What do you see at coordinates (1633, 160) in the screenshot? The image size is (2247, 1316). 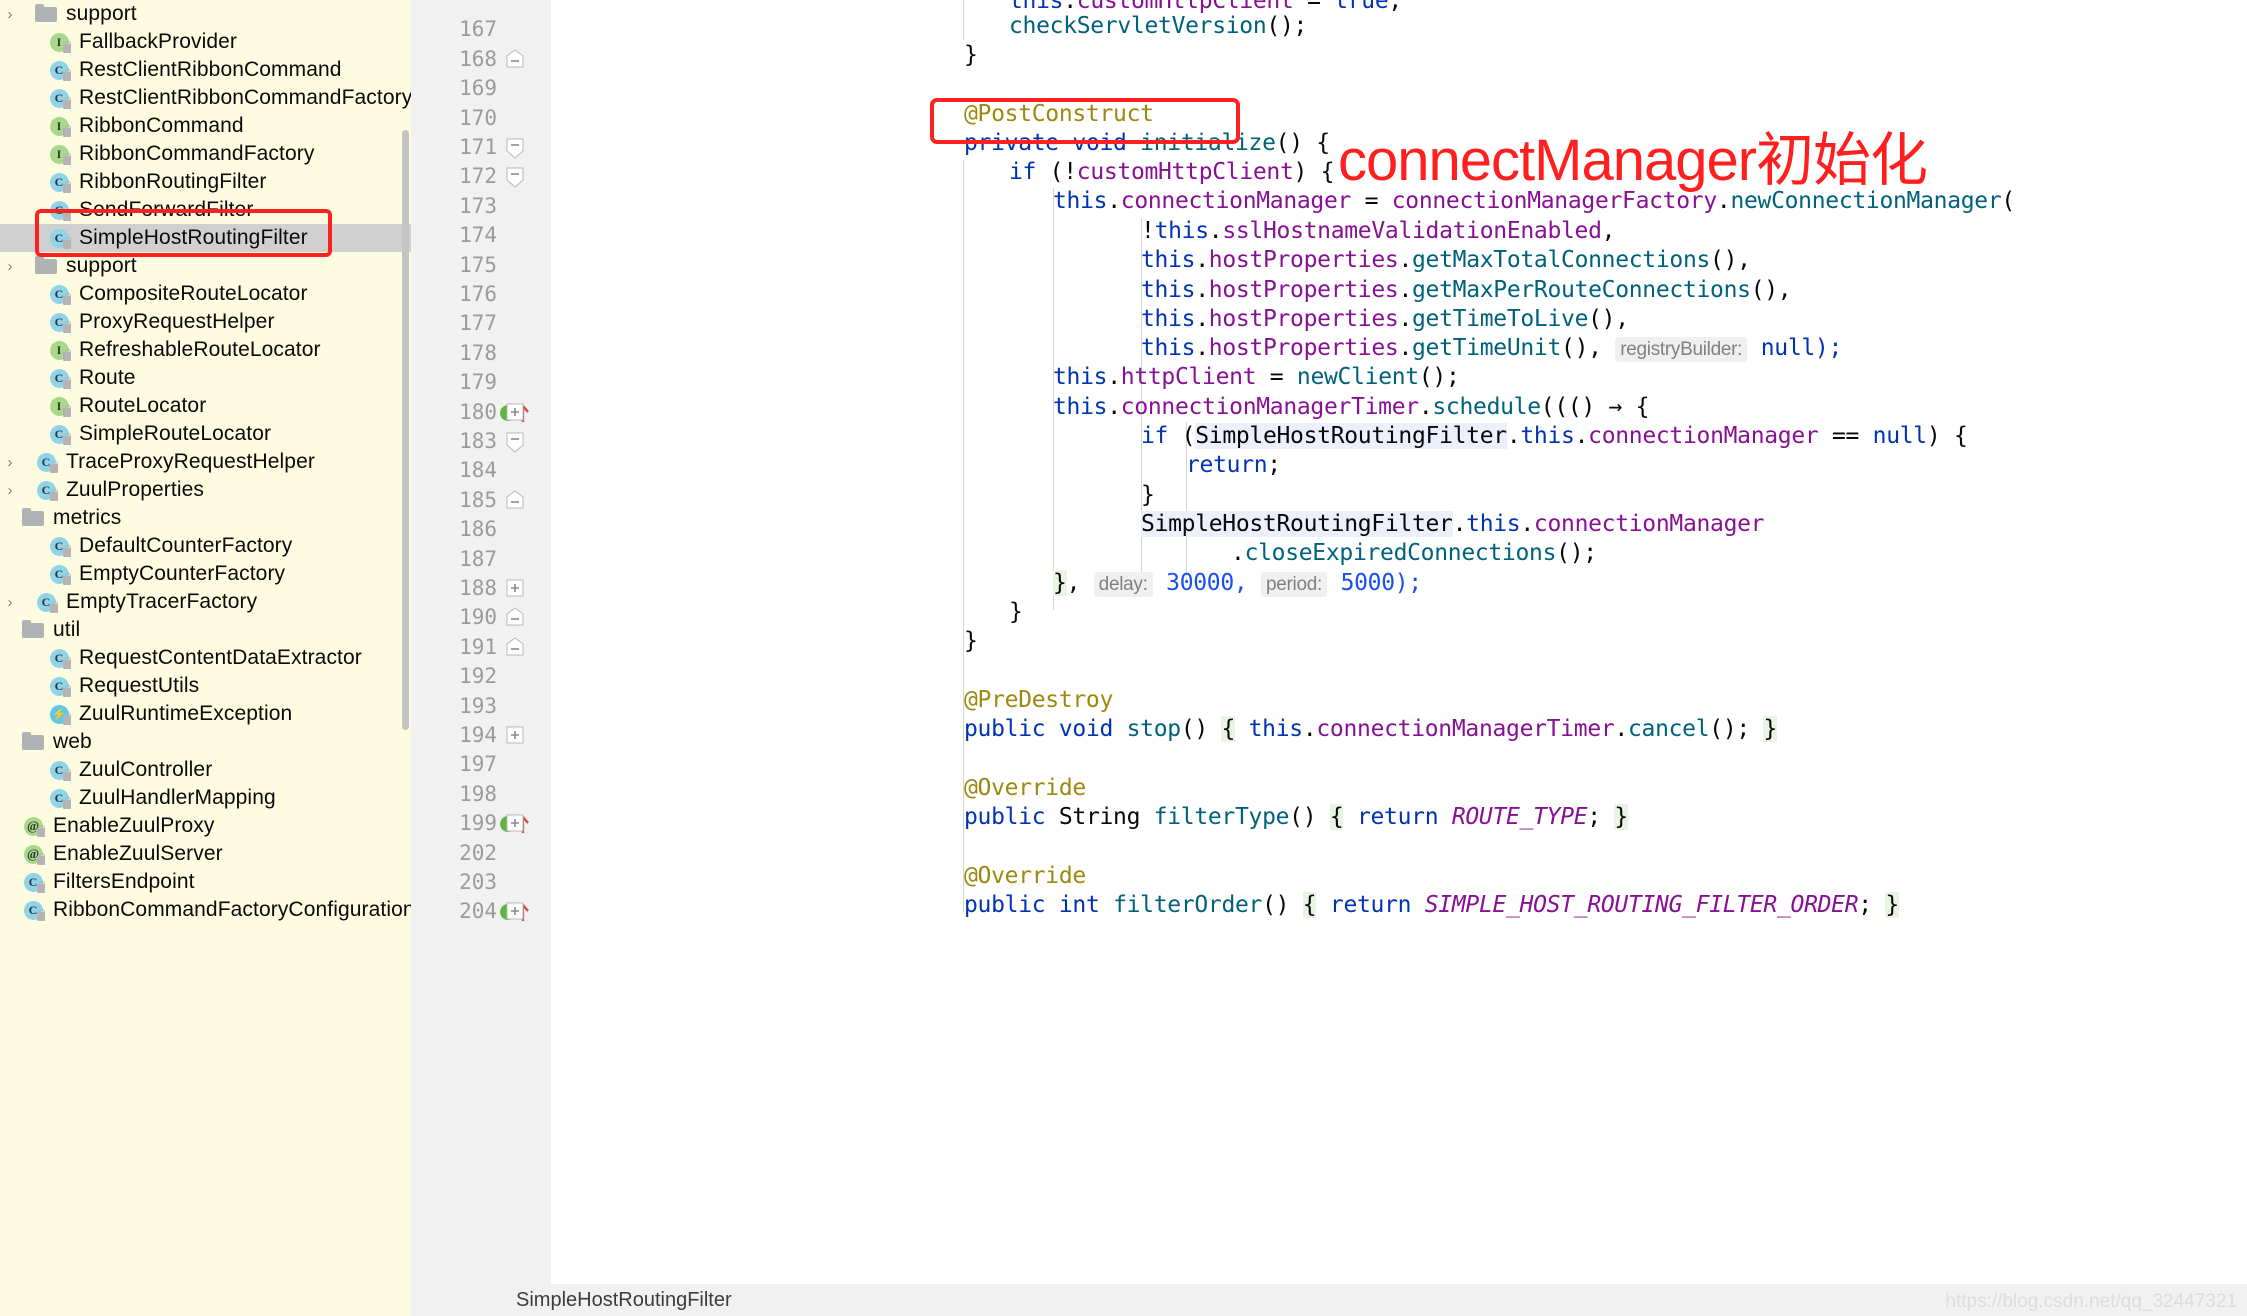 I see `annotation-text: connectManager初始化` at bounding box center [1633, 160].